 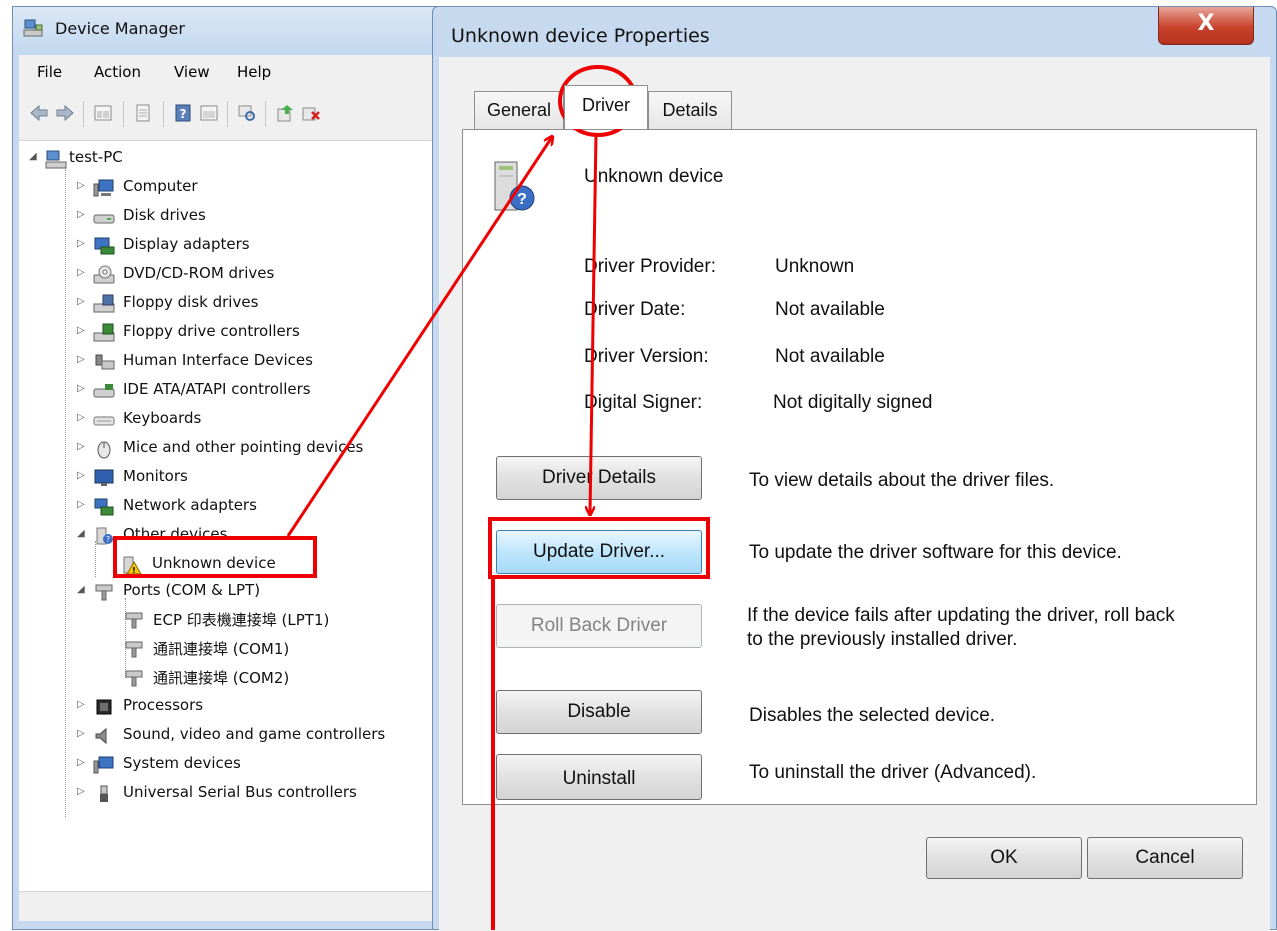 What do you see at coordinates (117, 72) in the screenshot?
I see `menu-action: Action` at bounding box center [117, 72].